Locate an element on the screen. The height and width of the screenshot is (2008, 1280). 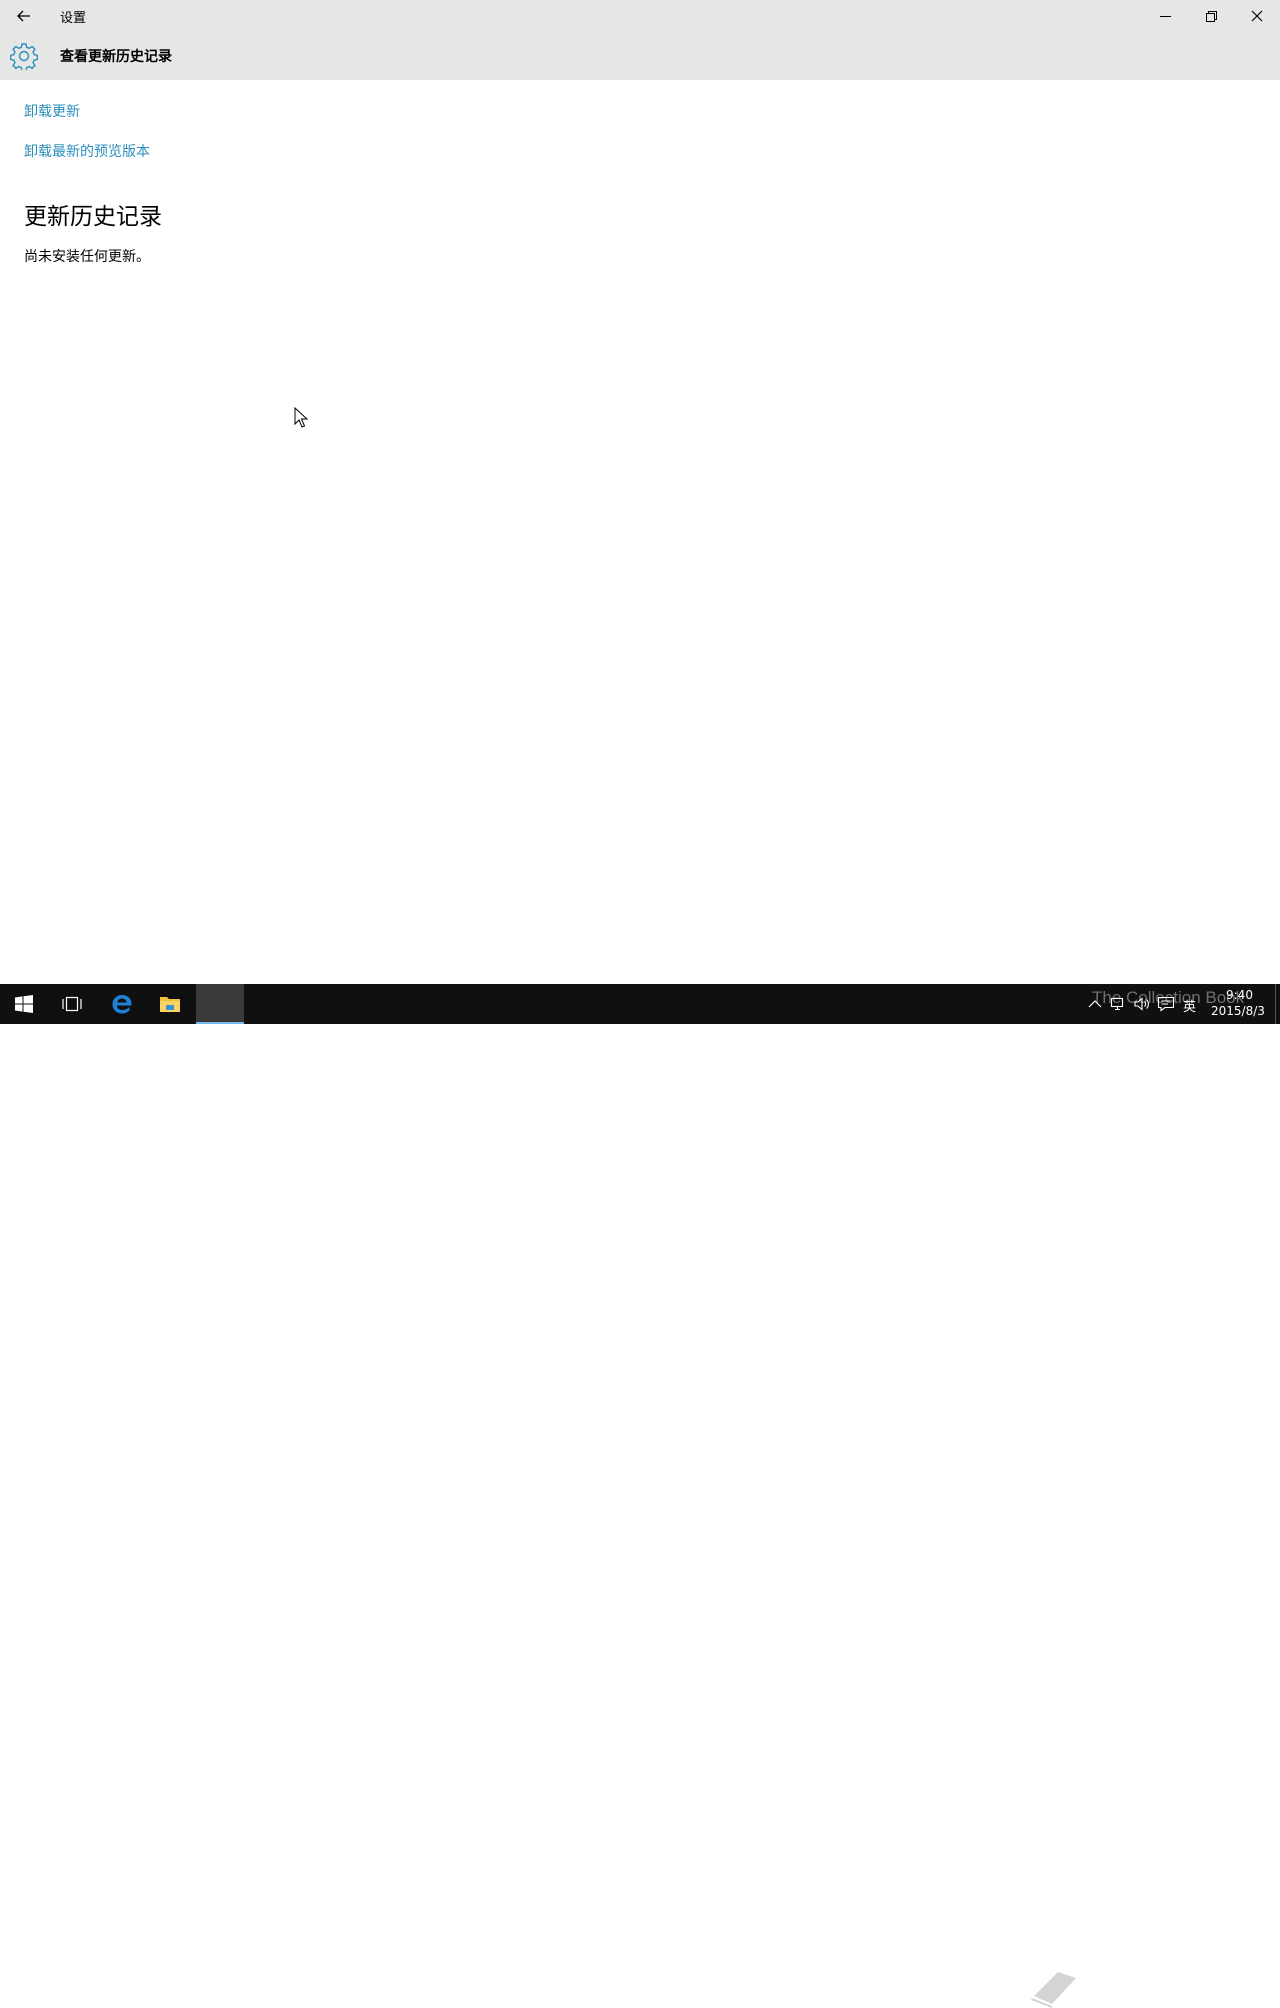
restore-button is located at coordinates (1211, 16).